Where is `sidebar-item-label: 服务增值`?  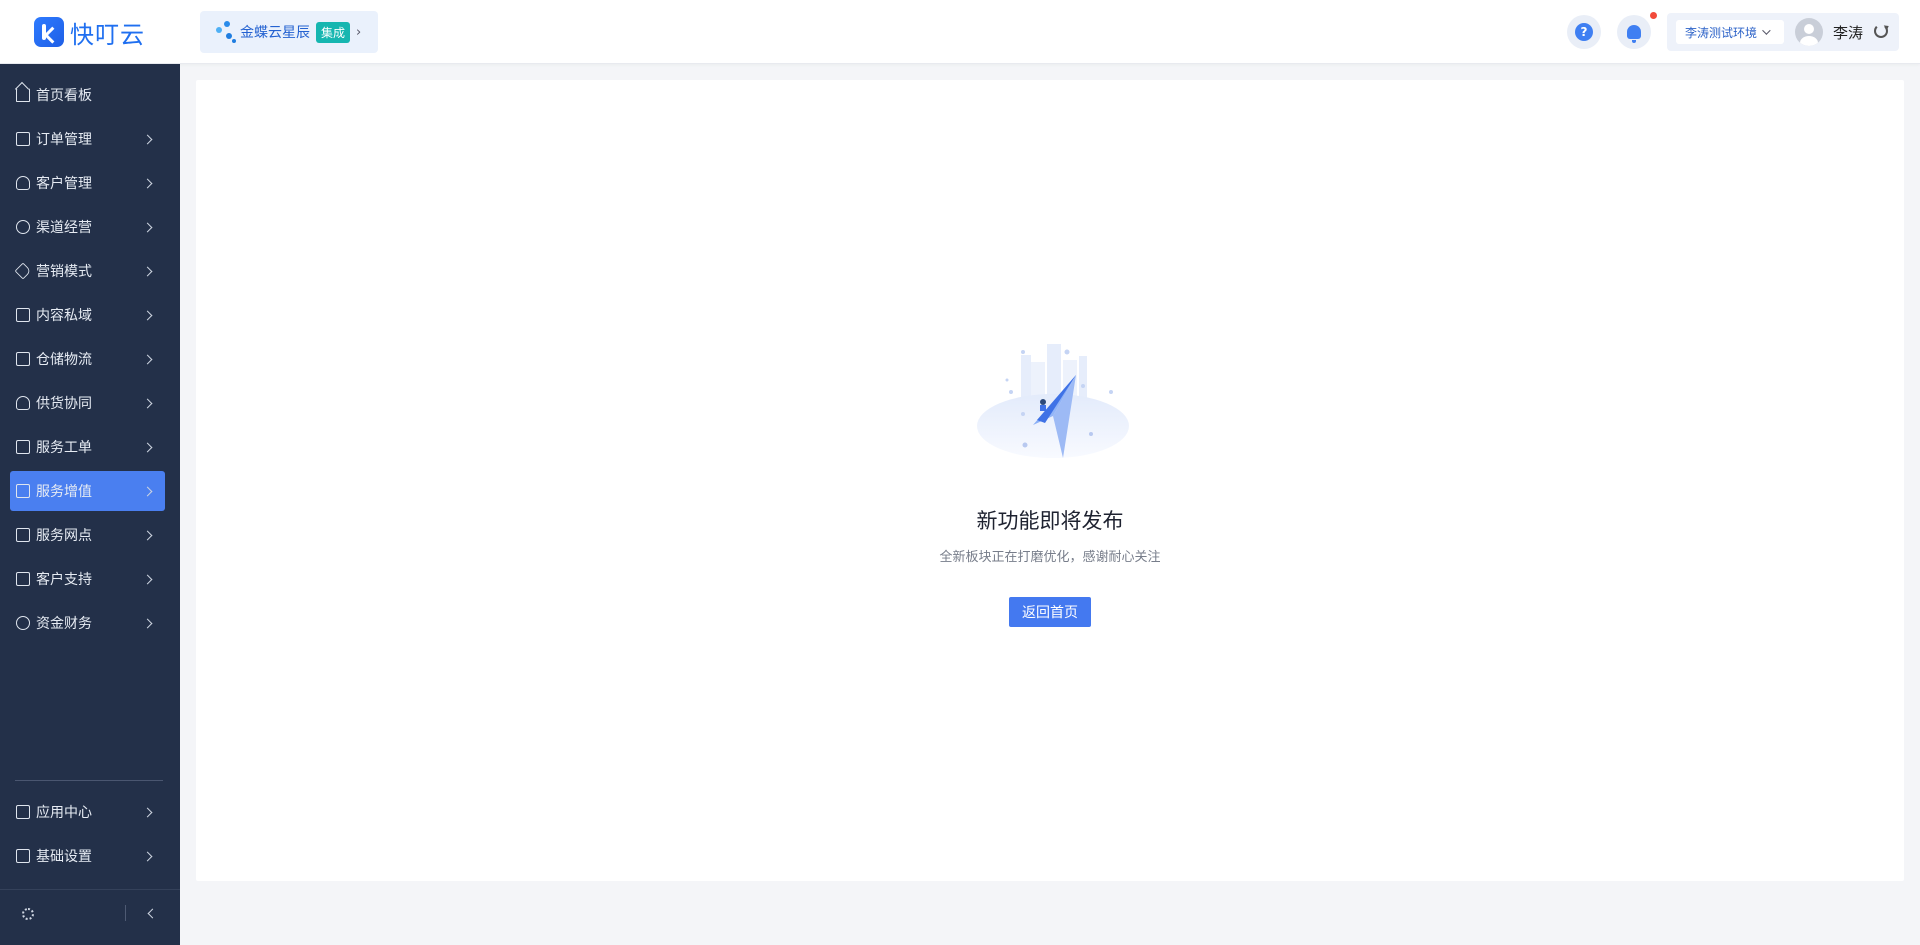 sidebar-item-label: 服务增值 is located at coordinates (64, 492).